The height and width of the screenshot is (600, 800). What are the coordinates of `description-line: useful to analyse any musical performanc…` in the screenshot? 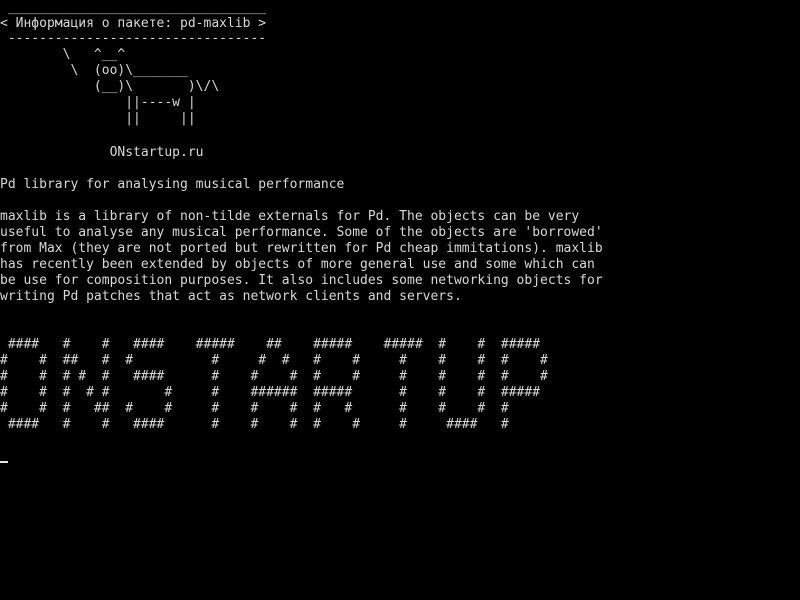 It's located at (301, 232).